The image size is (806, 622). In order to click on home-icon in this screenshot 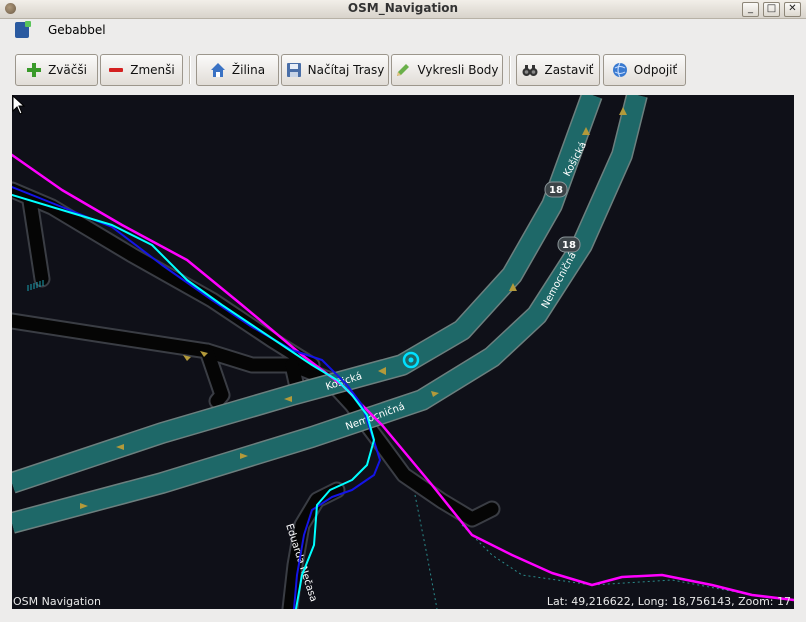, I will do `click(218, 70)`.